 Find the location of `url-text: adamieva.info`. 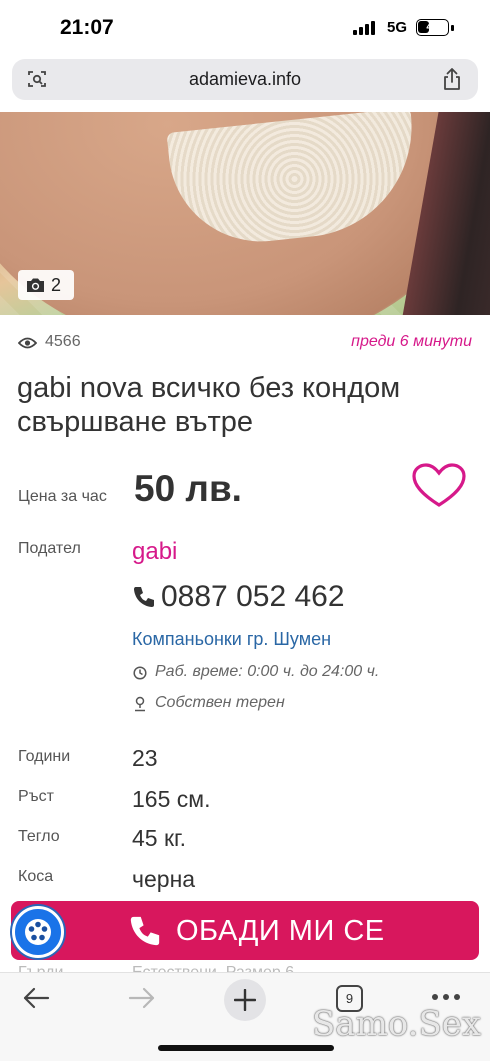

url-text: adamieva.info is located at coordinates (245, 79).